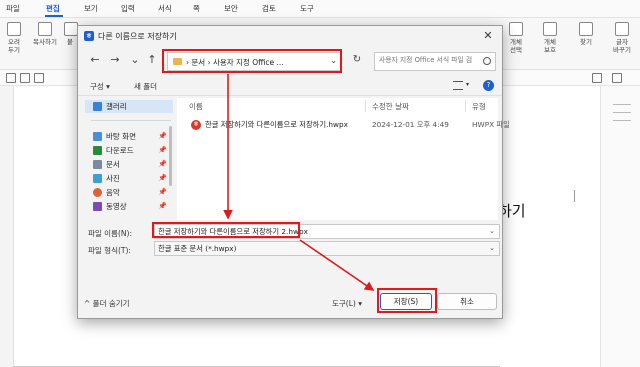  Describe the element at coordinates (586, 34) in the screenshot. I see `find-button: 찾기` at that location.